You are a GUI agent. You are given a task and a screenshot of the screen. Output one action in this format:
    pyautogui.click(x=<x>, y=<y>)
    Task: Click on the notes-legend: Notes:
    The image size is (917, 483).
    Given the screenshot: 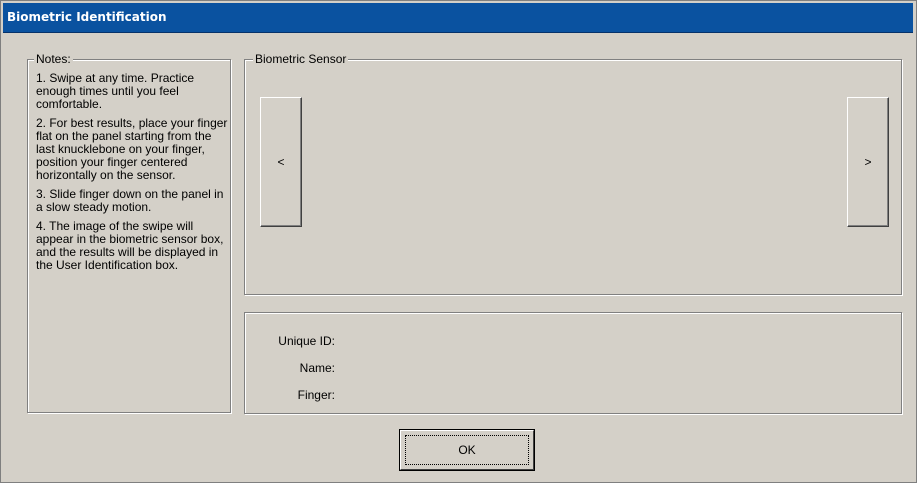 What is the action you would take?
    pyautogui.click(x=53, y=59)
    